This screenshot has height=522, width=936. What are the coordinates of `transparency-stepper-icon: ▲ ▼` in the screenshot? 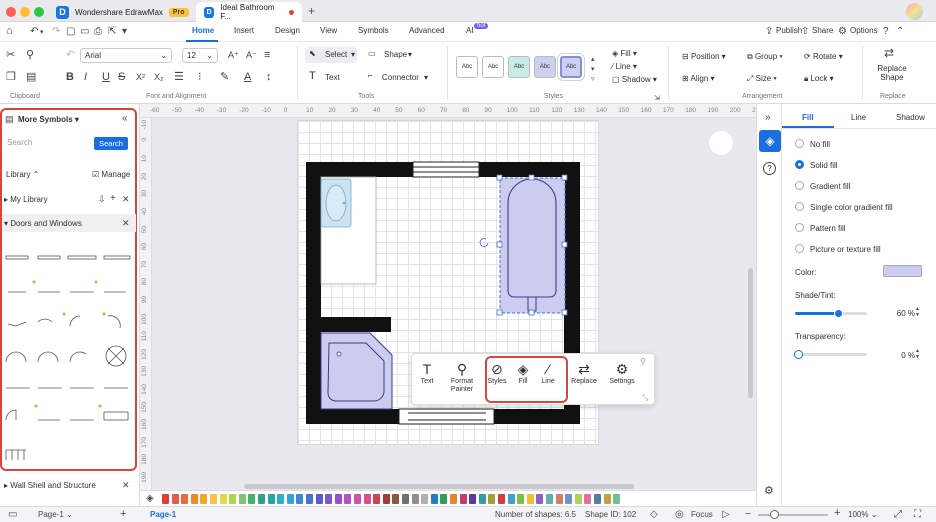 It's located at (917, 354).